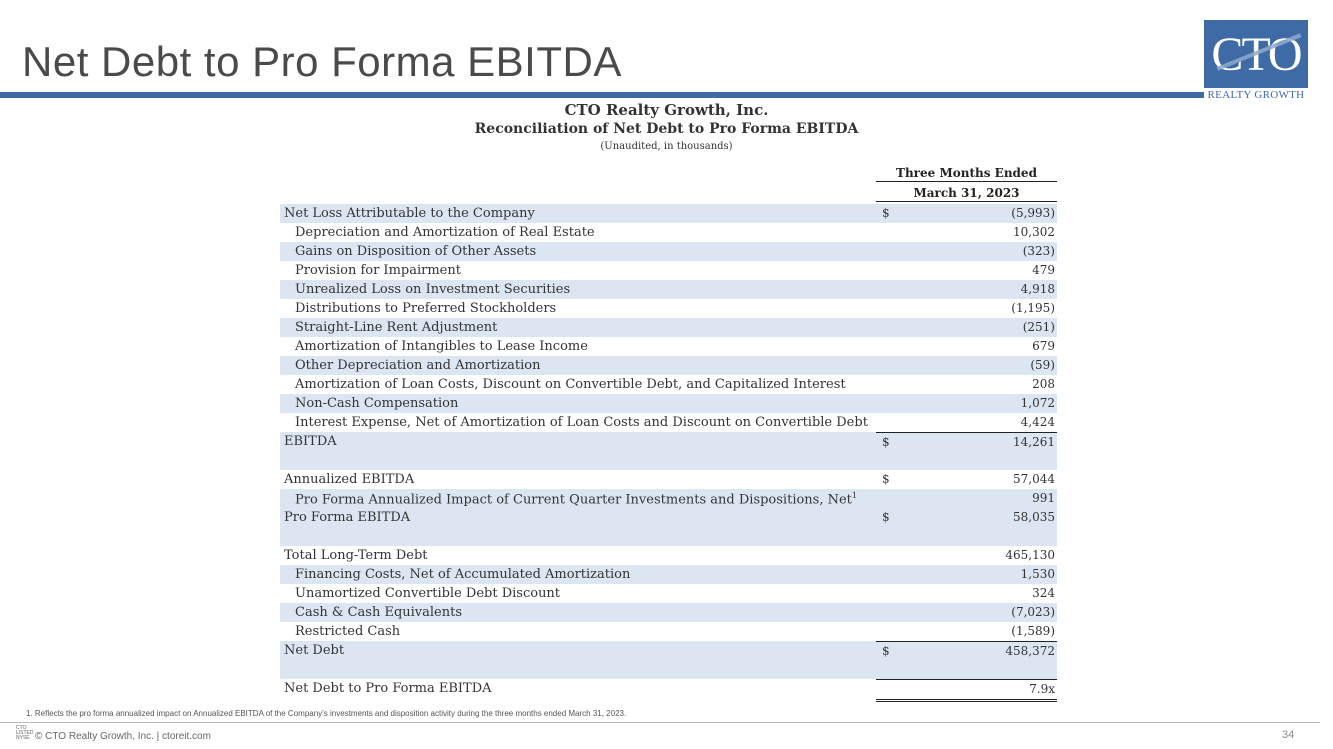 This screenshot has width=1333, height=749. Describe the element at coordinates (347, 517) in the screenshot. I see `row-label: Pro Forma EBITDA` at that location.